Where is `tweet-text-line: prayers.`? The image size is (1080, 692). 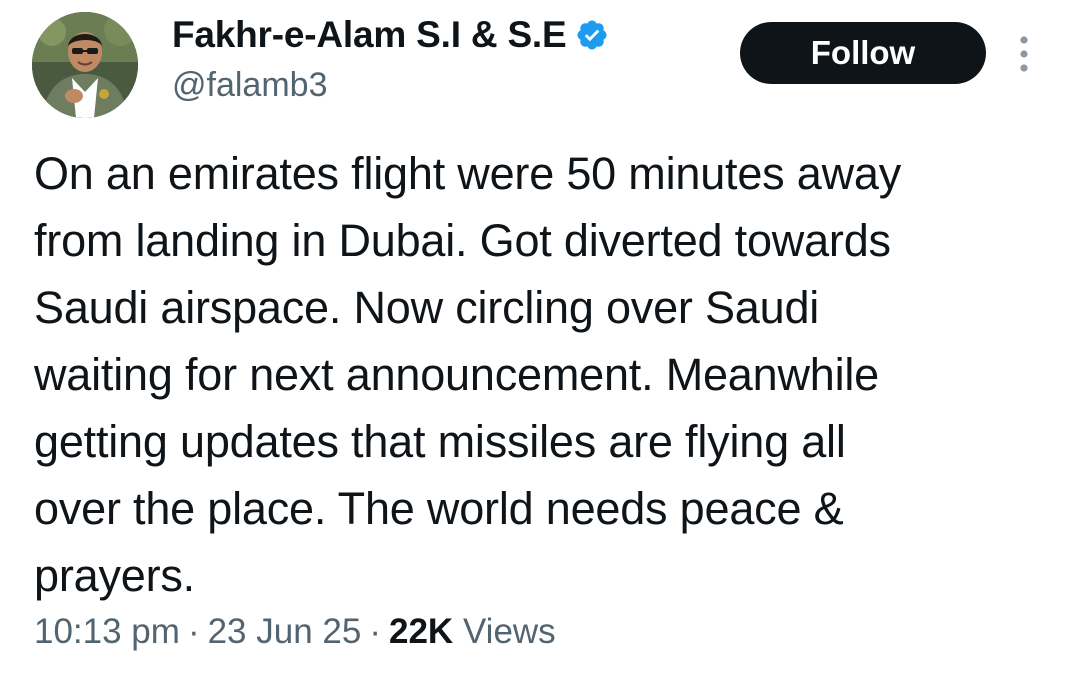
tweet-text-line: prayers. is located at coordinates (114, 575).